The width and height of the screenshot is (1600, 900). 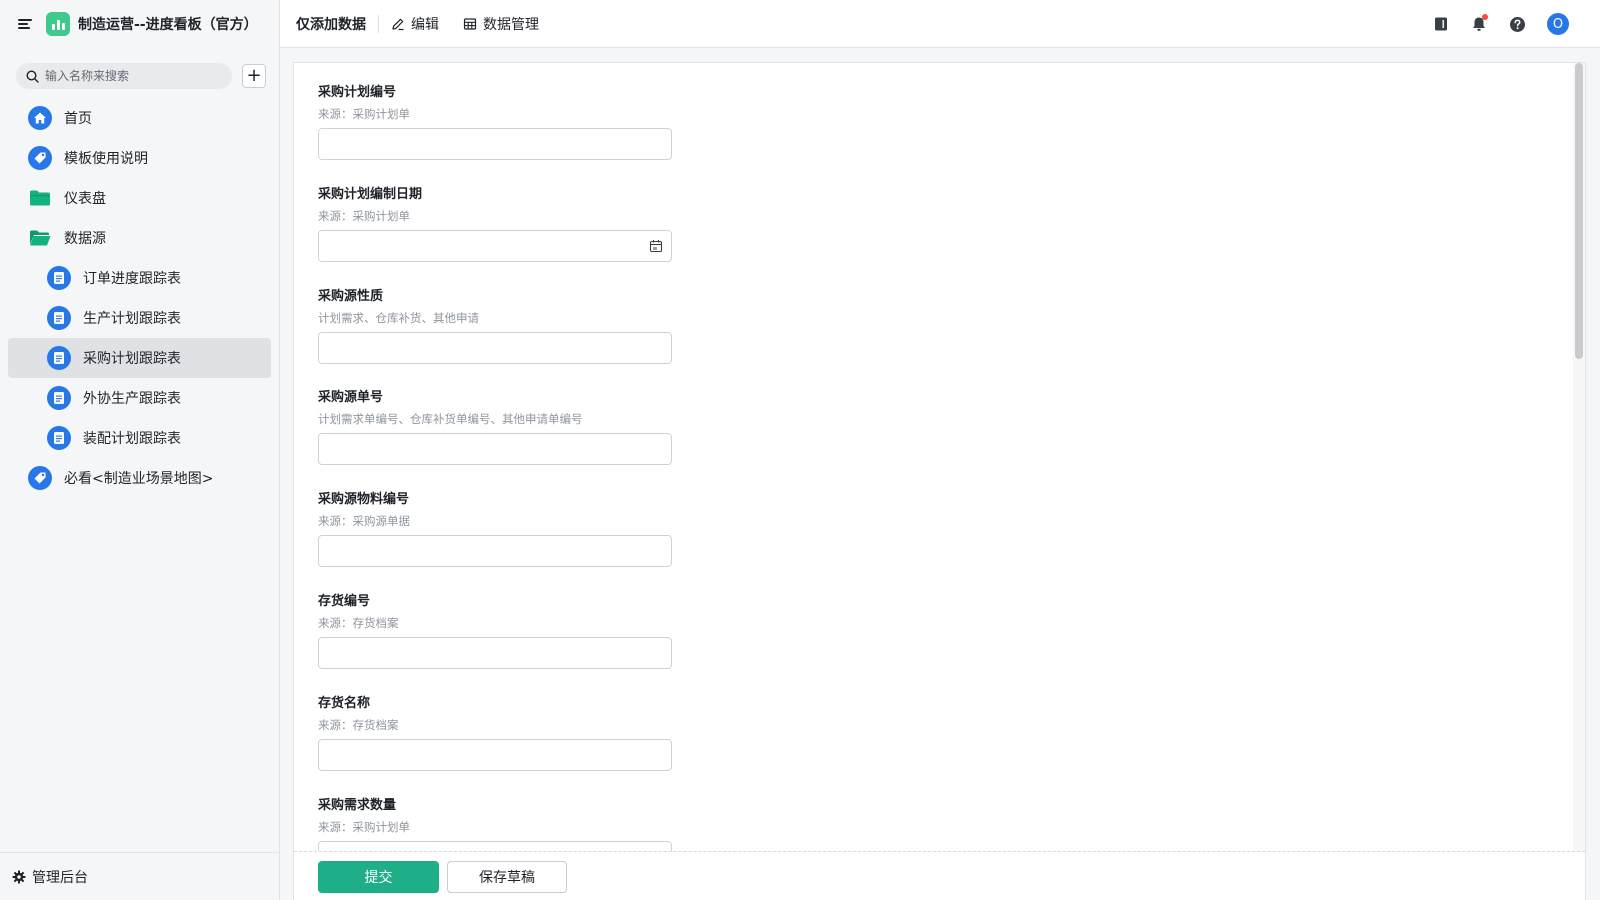 I want to click on sidebar-item-label: 订单进度跟踪表, so click(x=132, y=279).